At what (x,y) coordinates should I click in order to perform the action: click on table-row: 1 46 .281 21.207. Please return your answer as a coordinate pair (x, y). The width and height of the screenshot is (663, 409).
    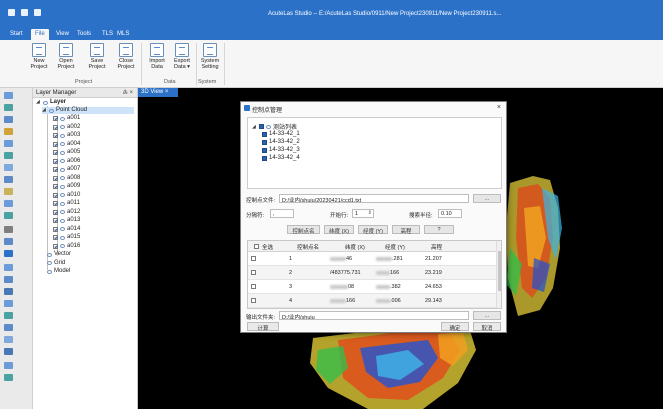
    Looking at the image, I should click on (374, 259).